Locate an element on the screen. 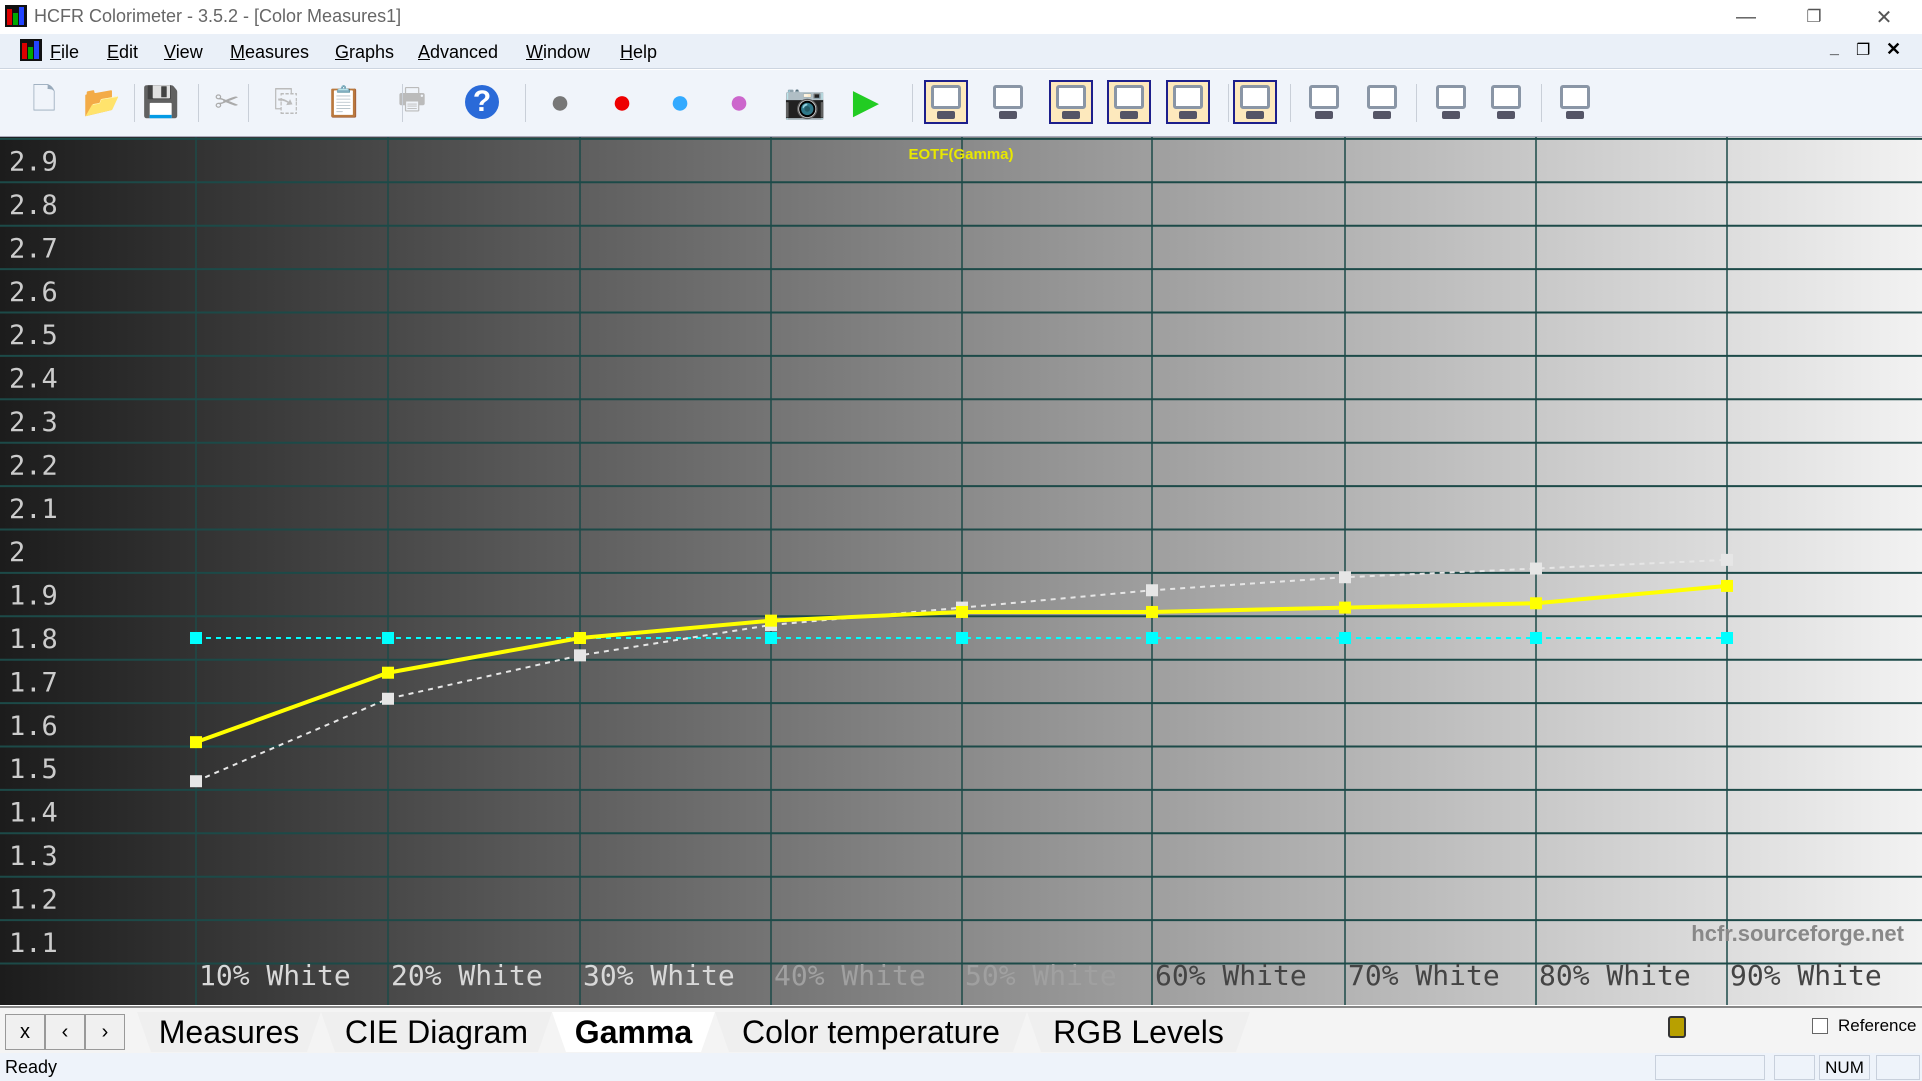 Image resolution: width=1922 pixels, height=1081 pixels. save-disk-button: 💾 is located at coordinates (161, 102).